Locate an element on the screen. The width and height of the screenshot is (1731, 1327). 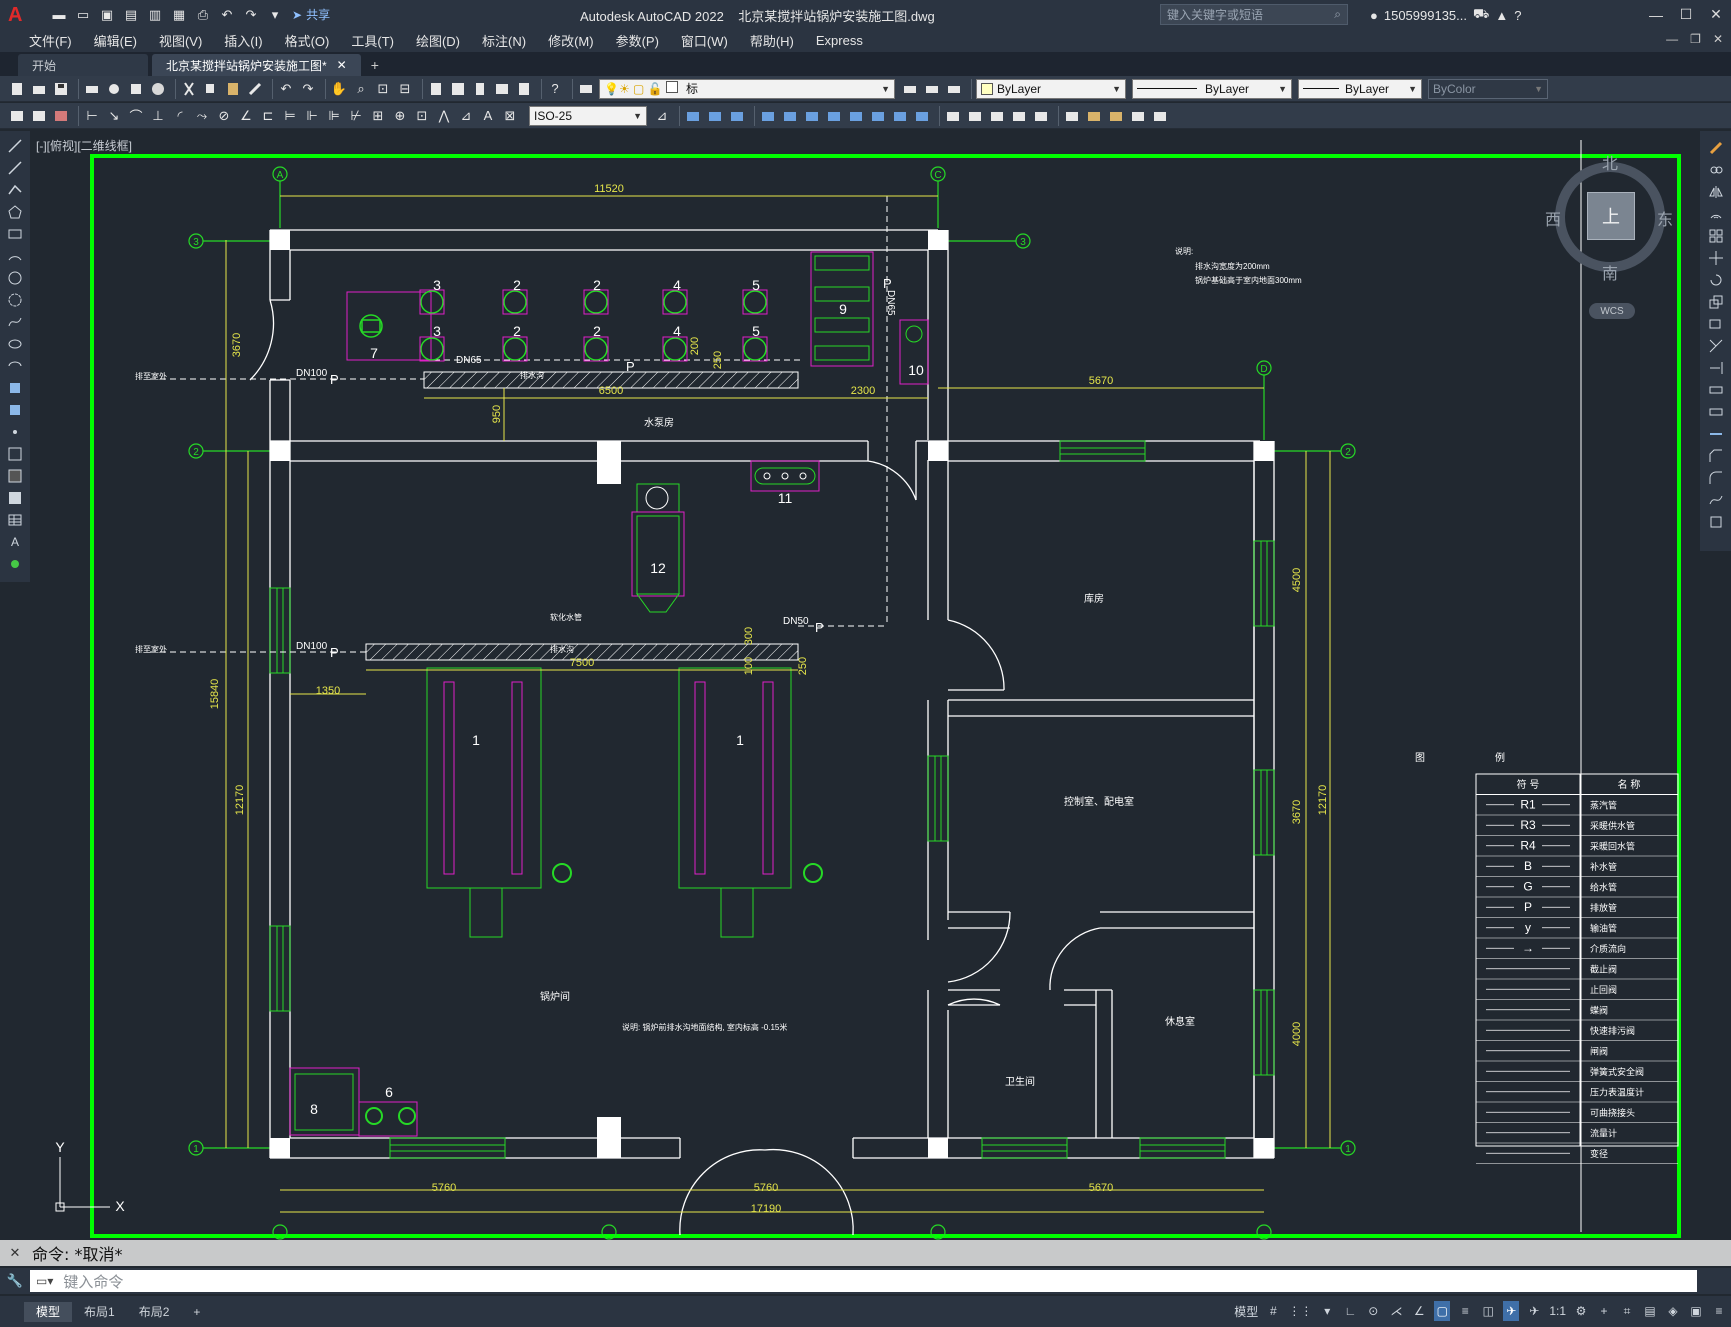
drain-out-label-2: 排至室外 is located at coordinates (151, 649).